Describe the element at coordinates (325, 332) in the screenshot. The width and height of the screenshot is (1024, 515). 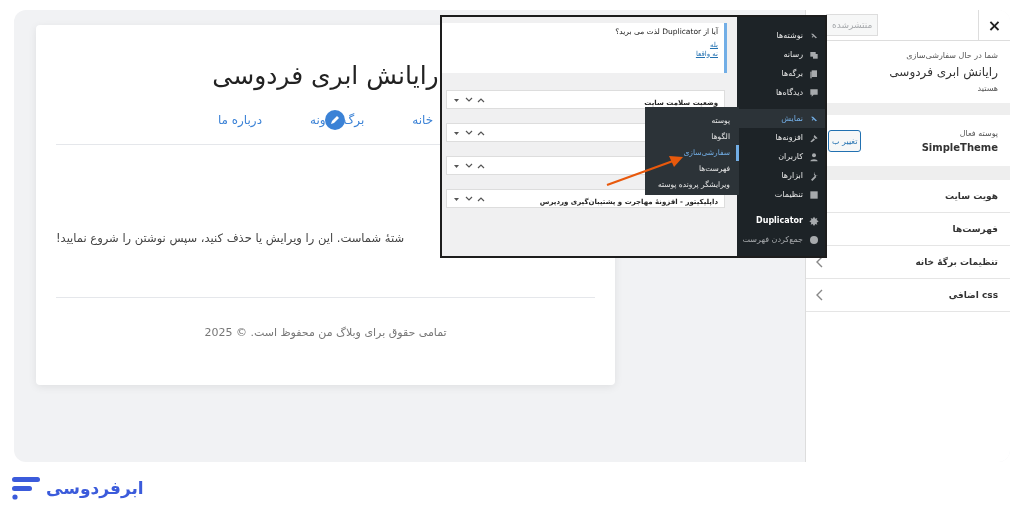
I see `copyright-text: تمامی حقوق برای وبلاگ من محفوظ است. © 2025` at that location.